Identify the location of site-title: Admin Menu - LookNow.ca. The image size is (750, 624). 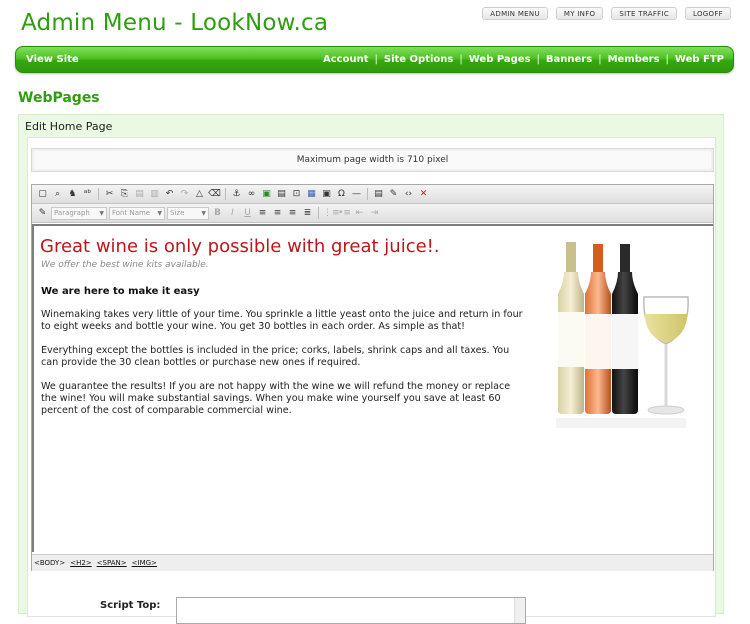
(175, 23).